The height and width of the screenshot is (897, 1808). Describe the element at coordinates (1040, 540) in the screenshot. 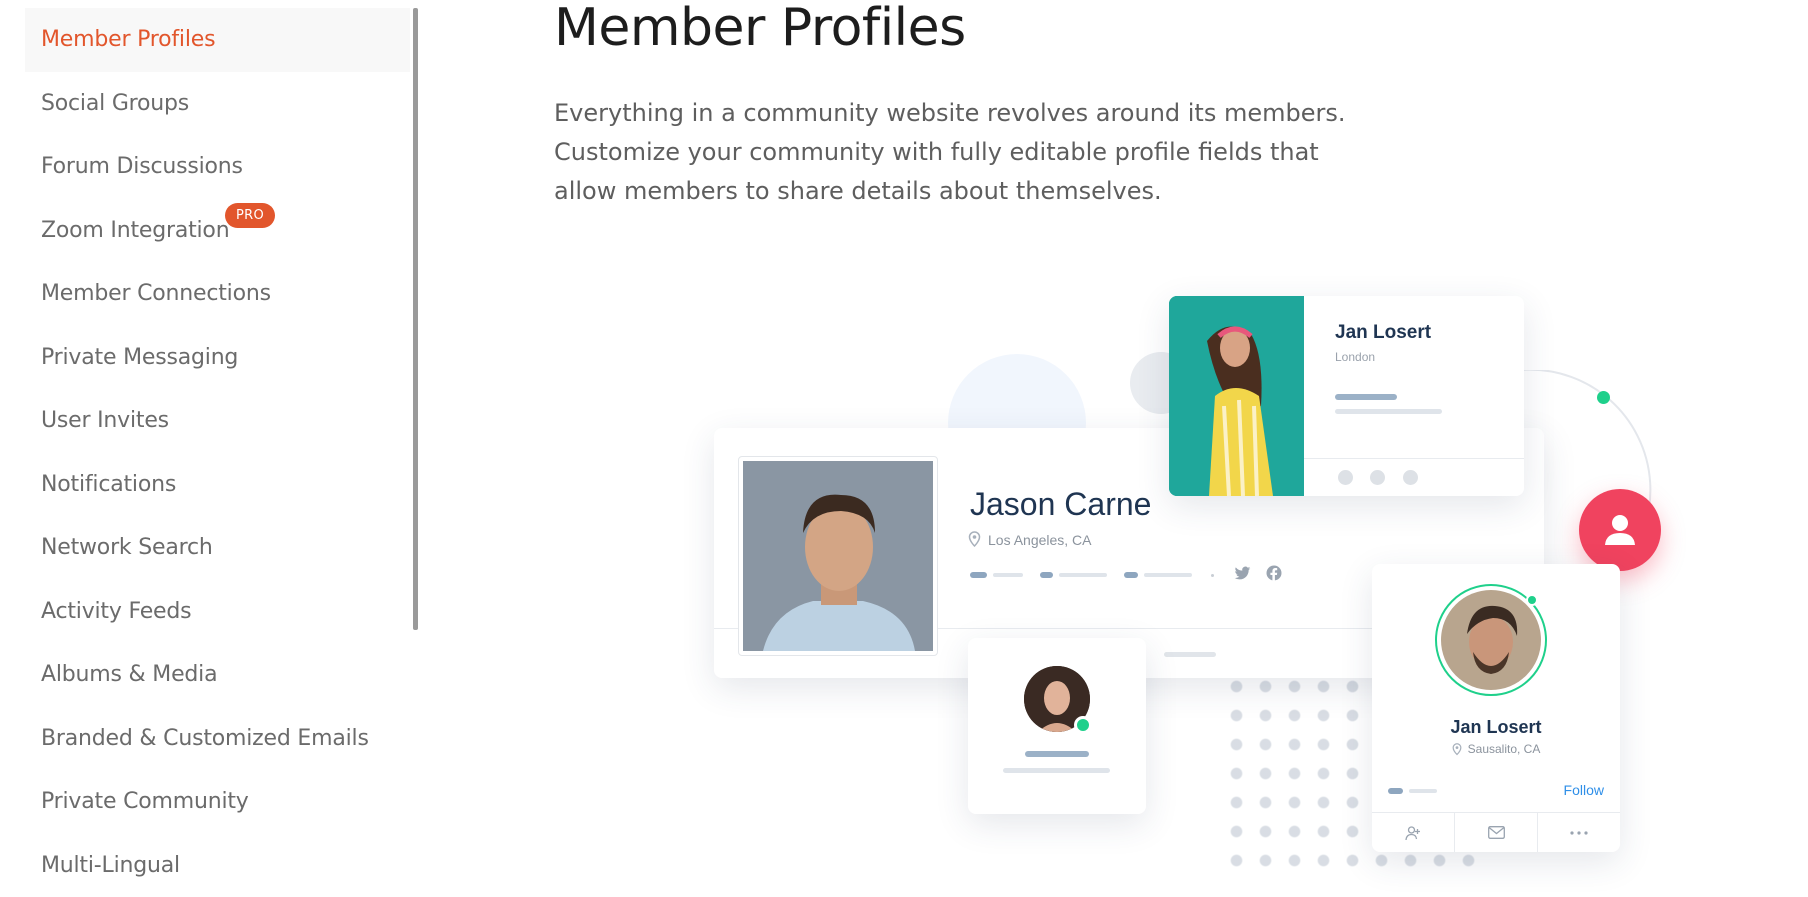

I see `profile-location: Los Angeles, CA` at that location.